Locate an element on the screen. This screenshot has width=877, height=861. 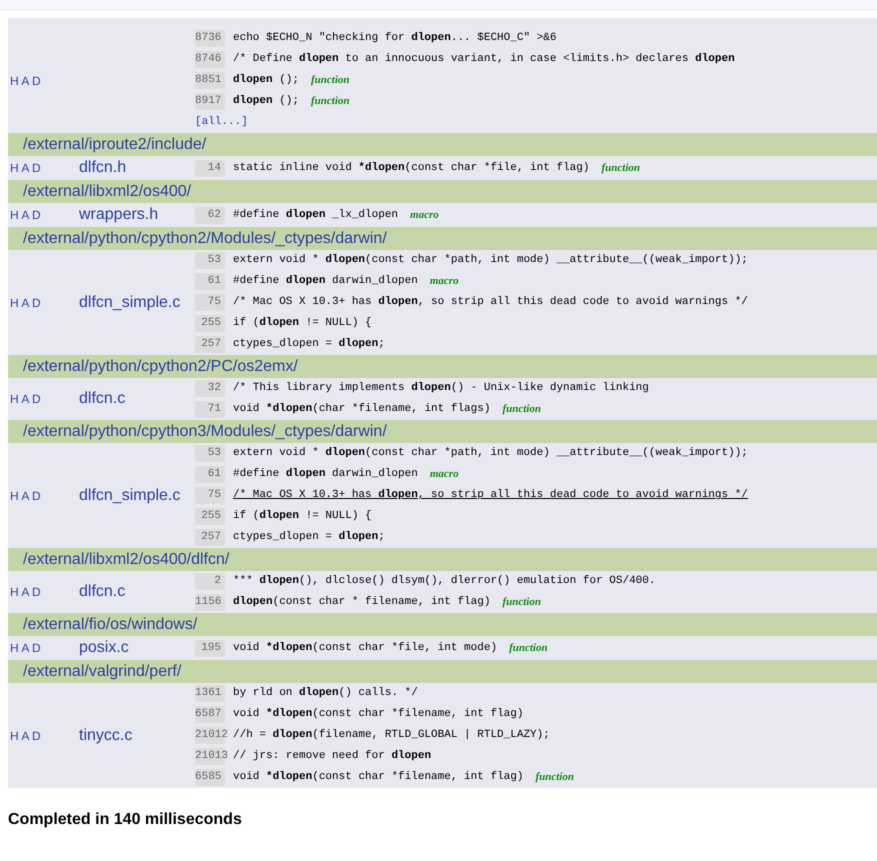
file-name-link: dlfcn.h is located at coordinates (102, 167).